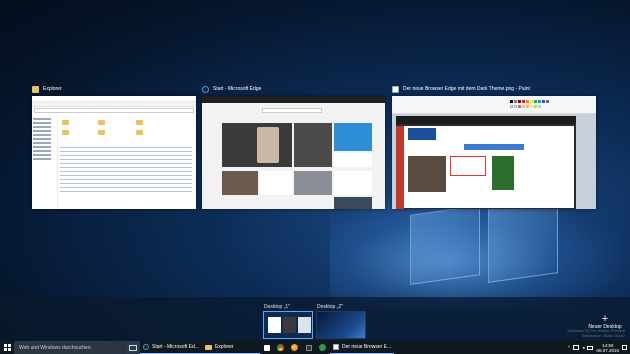 This screenshot has width=630, height=354. I want to click on chrome-icon, so click(281, 347).